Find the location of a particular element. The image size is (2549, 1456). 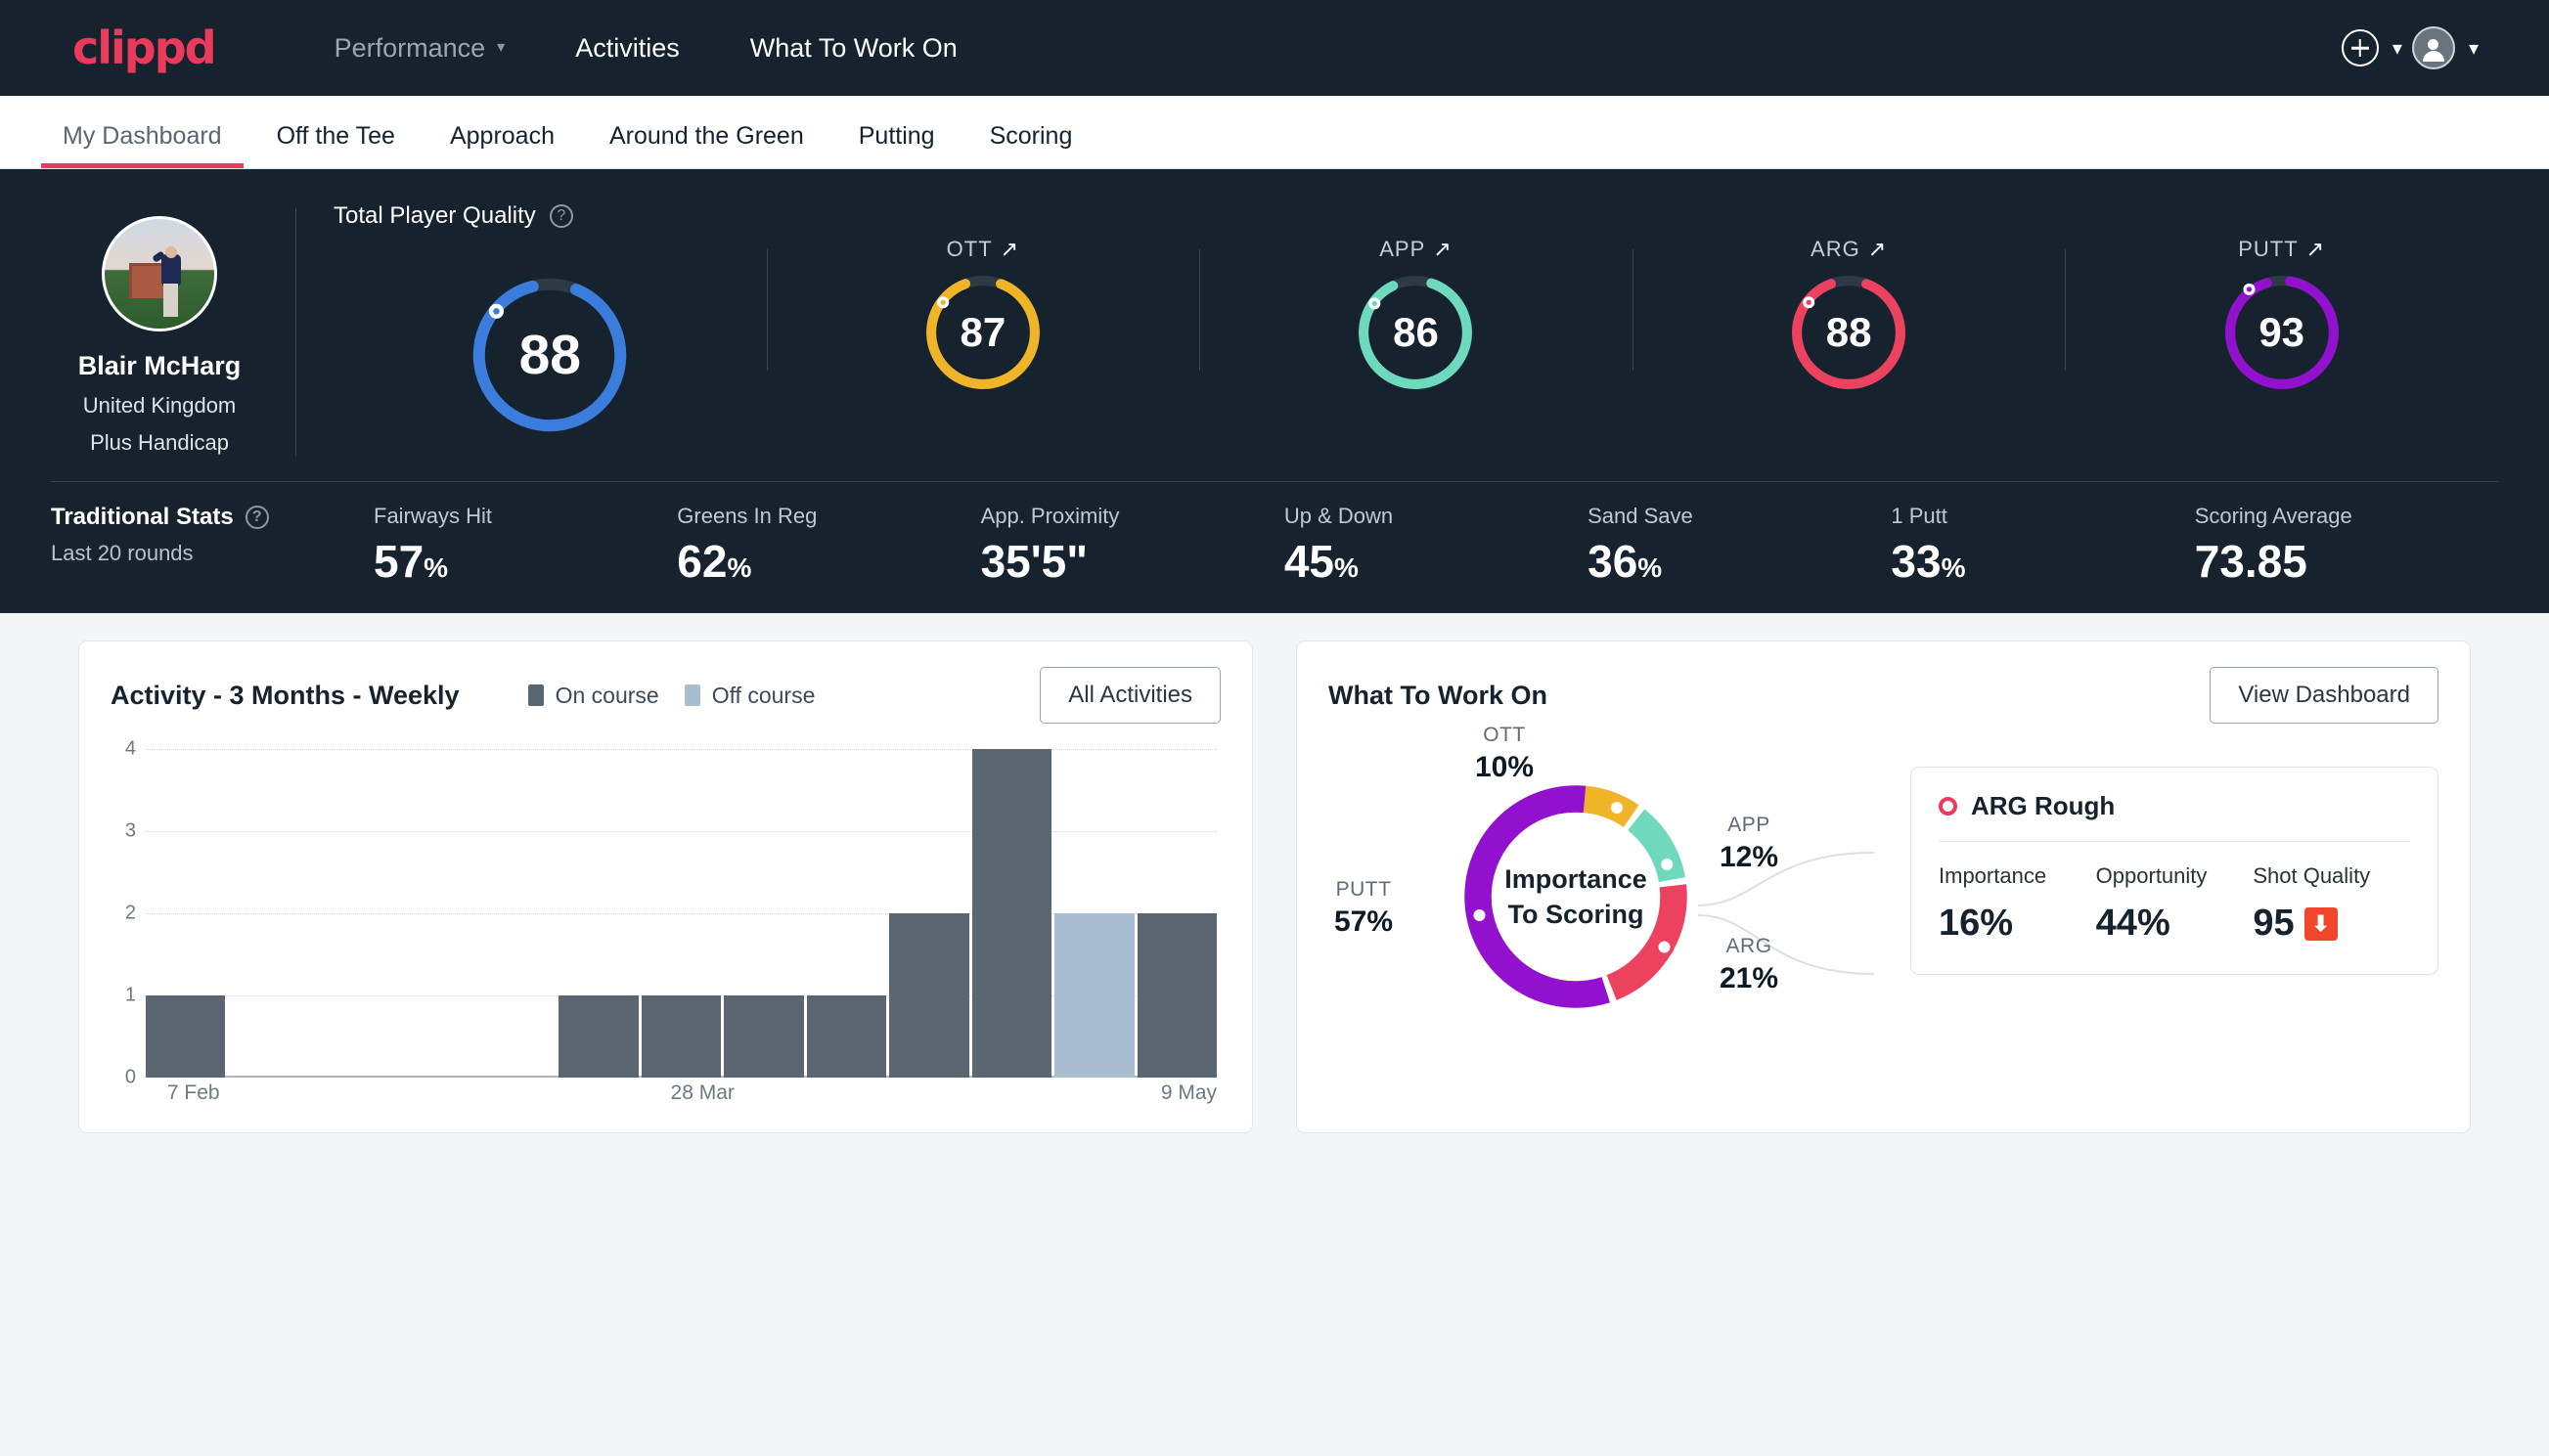

stat-up-and-down: Up & Down 45% is located at coordinates (1436, 544).